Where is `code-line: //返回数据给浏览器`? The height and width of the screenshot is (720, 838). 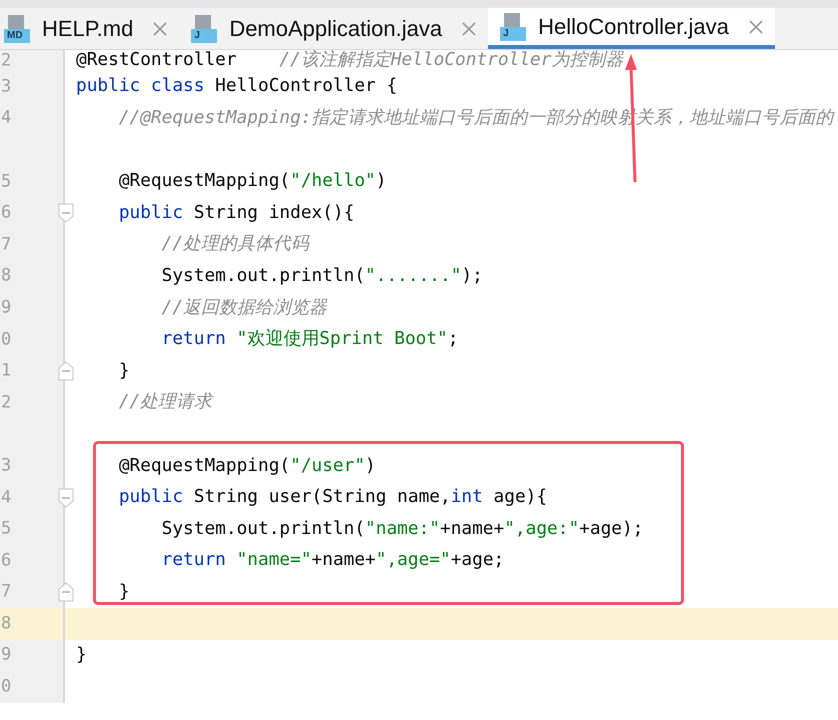 code-line: //返回数据给浏览器 is located at coordinates (244, 308).